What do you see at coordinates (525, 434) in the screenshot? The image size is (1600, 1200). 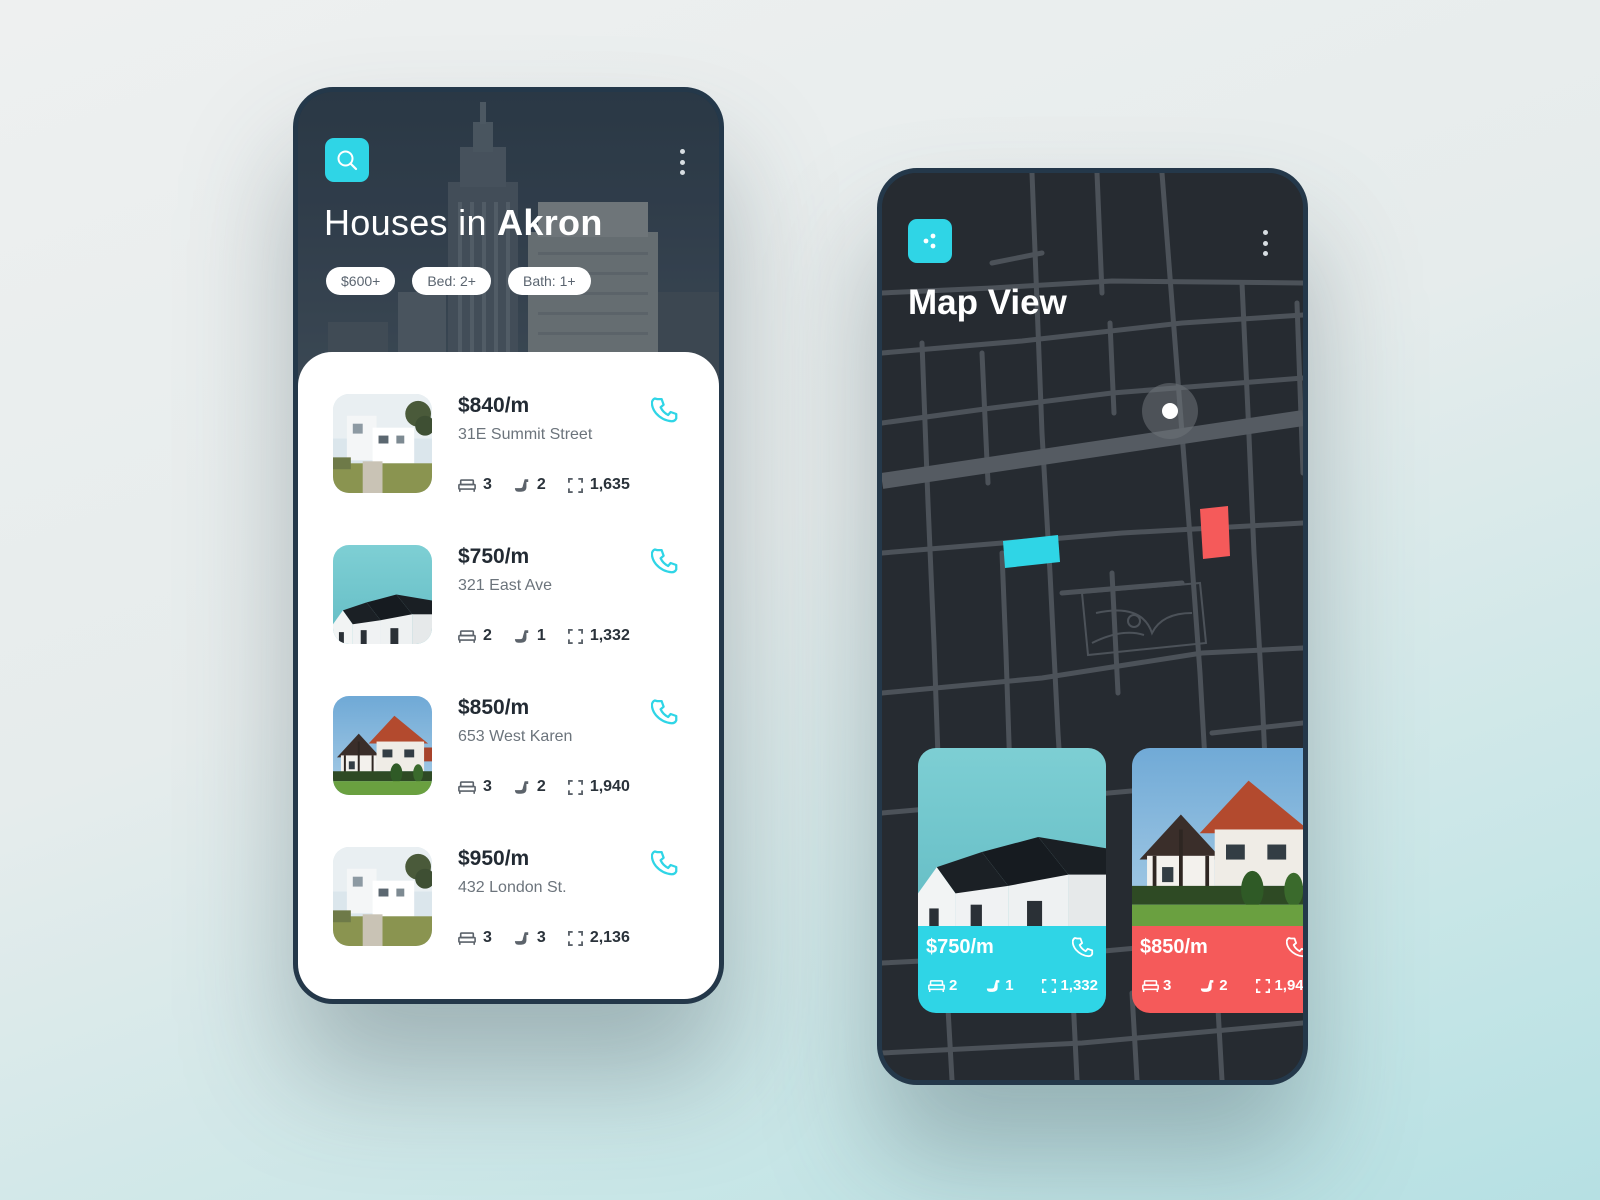 I see `listing-address: 31E Summit Street` at bounding box center [525, 434].